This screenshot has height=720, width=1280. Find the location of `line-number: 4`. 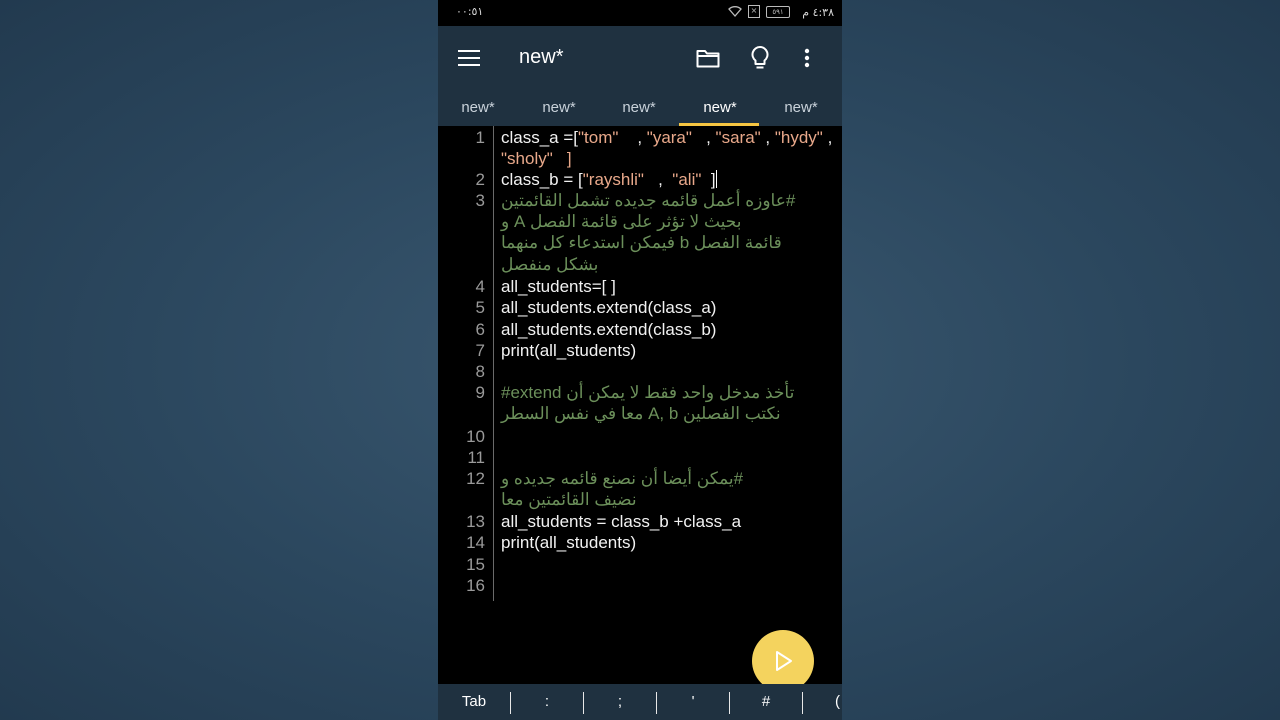

line-number: 4 is located at coordinates (480, 286).